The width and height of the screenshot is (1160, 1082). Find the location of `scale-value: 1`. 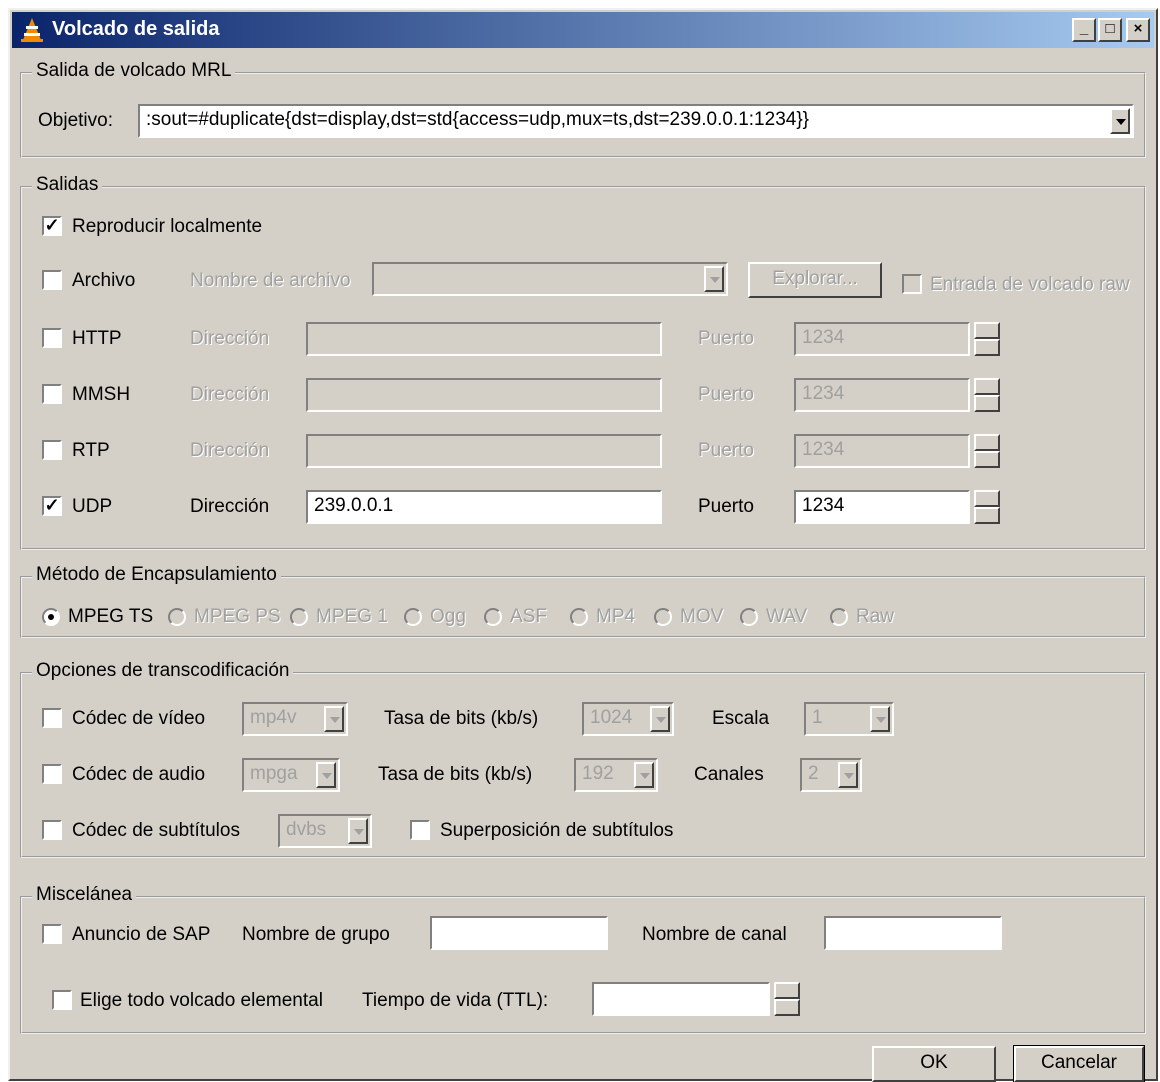

scale-value: 1 is located at coordinates (817, 717).